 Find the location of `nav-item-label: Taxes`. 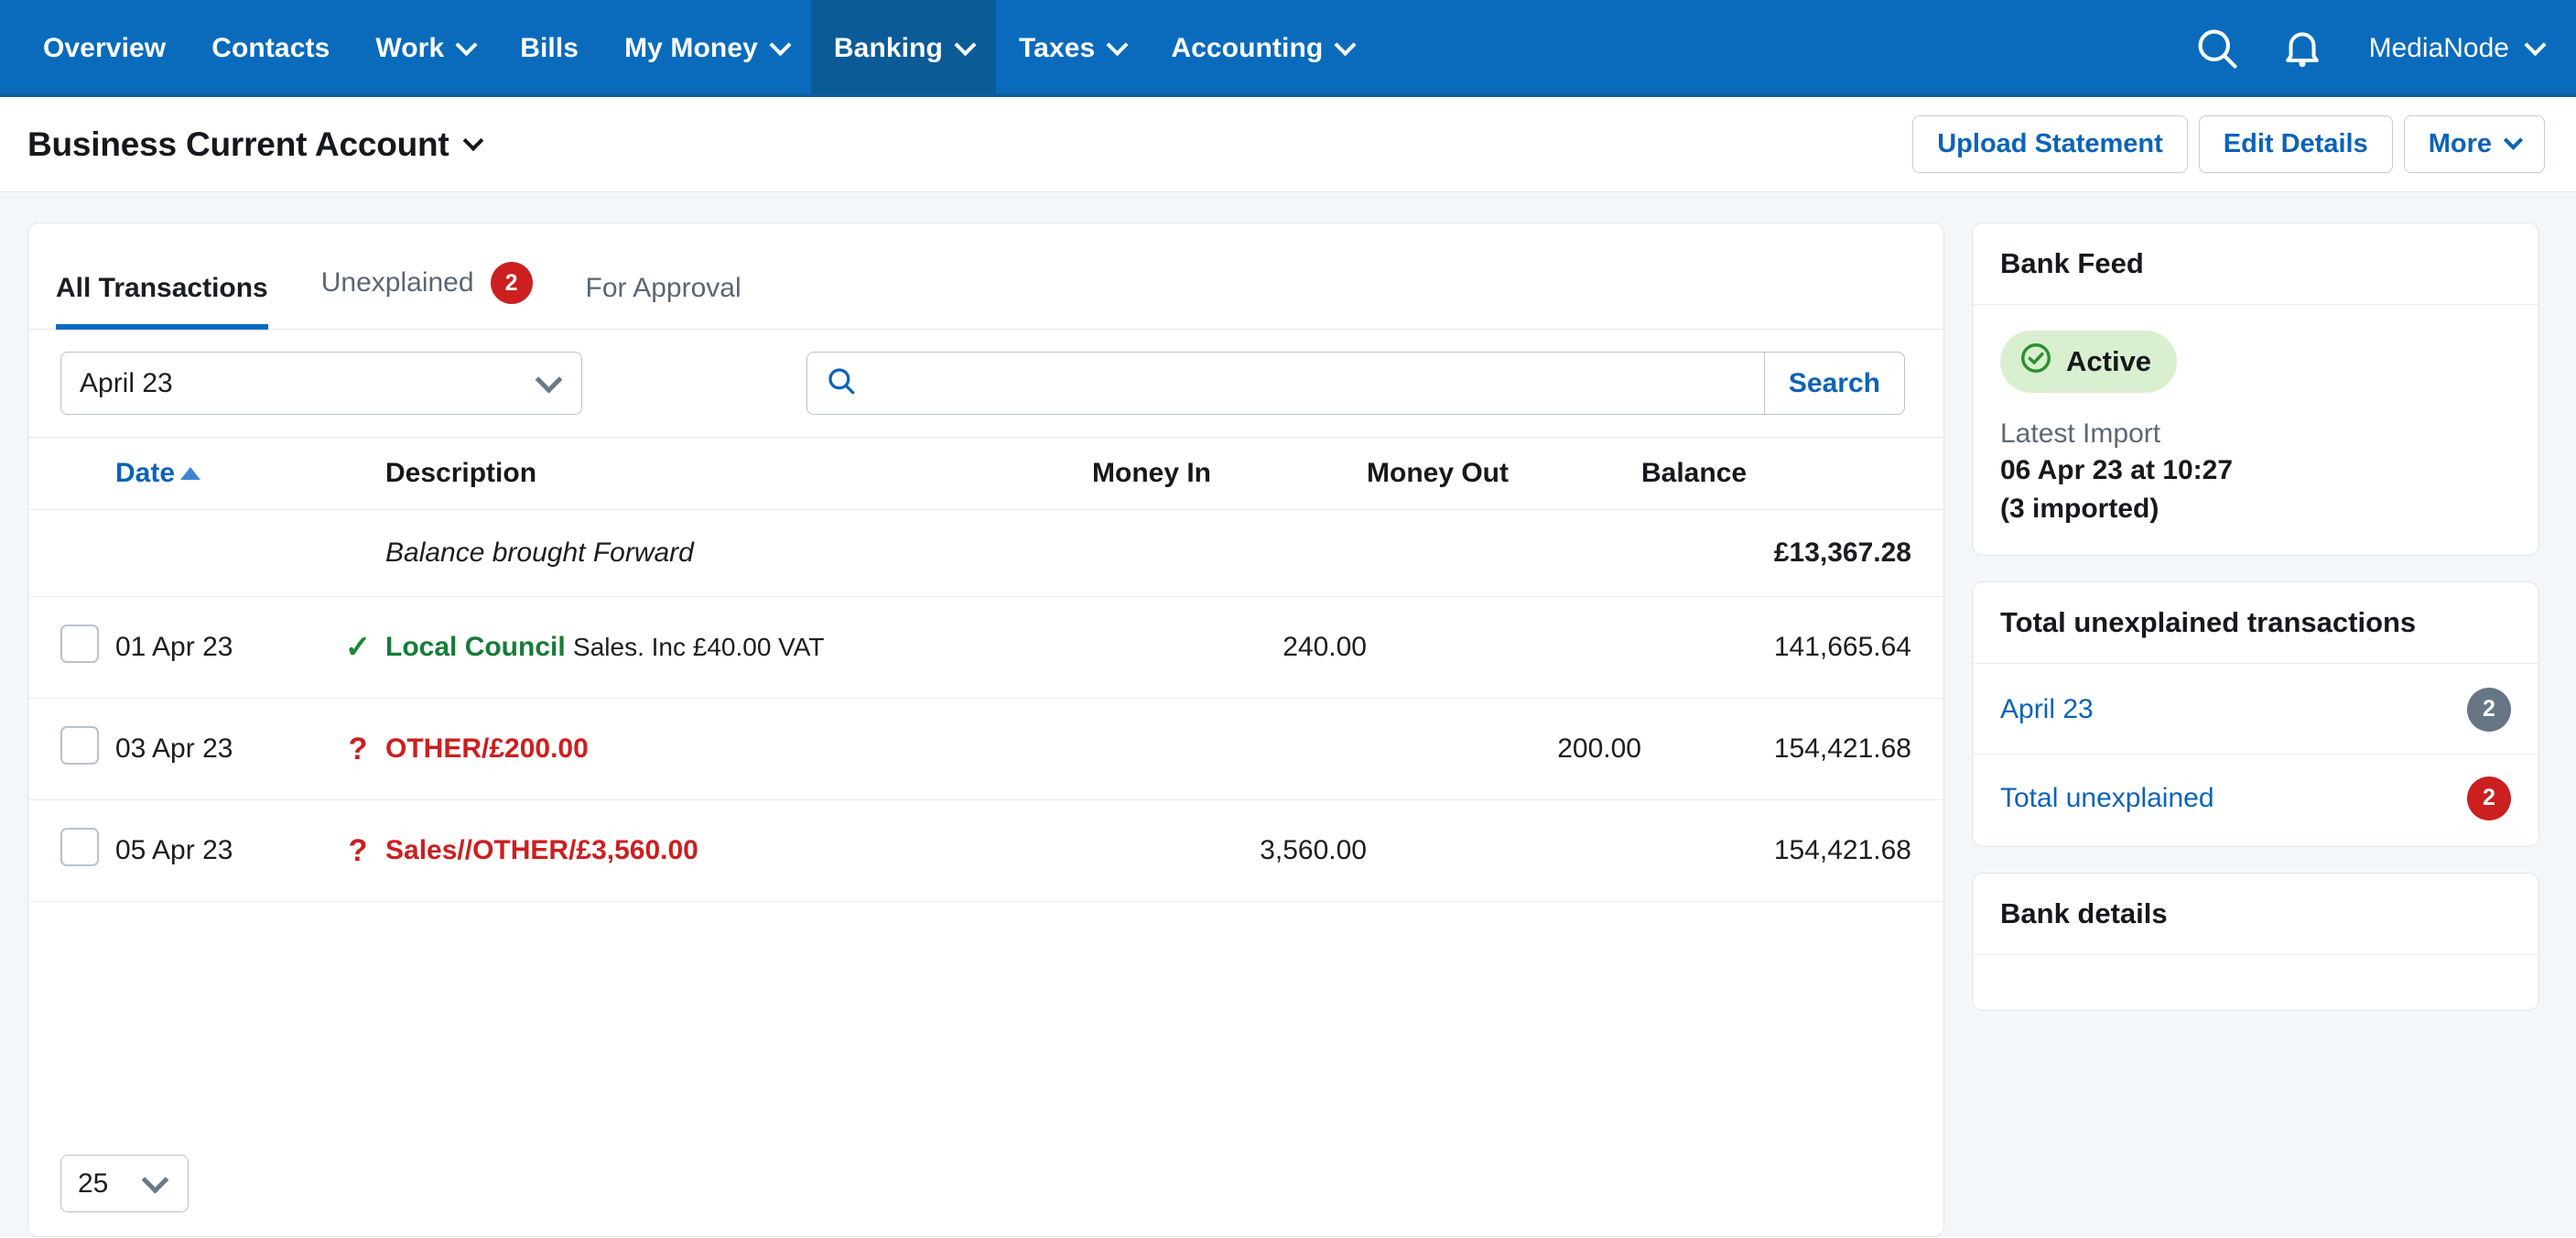

nav-item-label: Taxes is located at coordinates (1057, 48).